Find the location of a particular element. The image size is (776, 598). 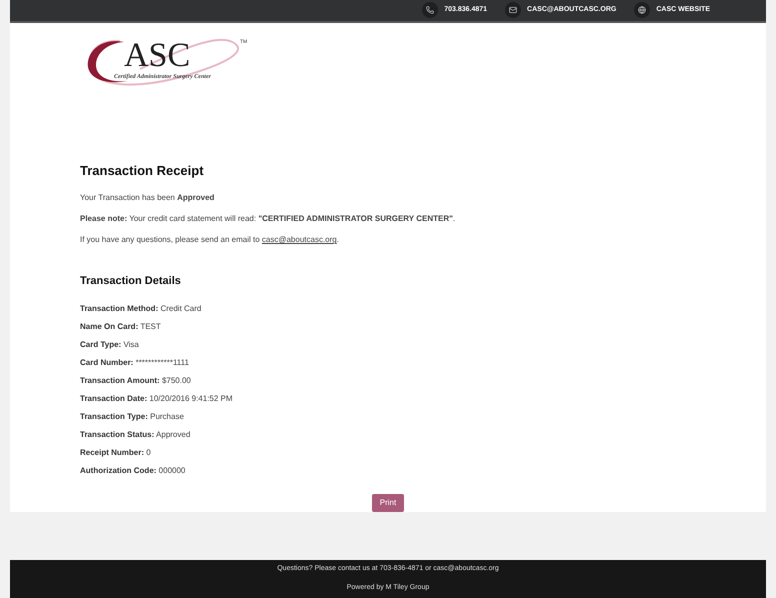

phone-icon is located at coordinates (430, 10).